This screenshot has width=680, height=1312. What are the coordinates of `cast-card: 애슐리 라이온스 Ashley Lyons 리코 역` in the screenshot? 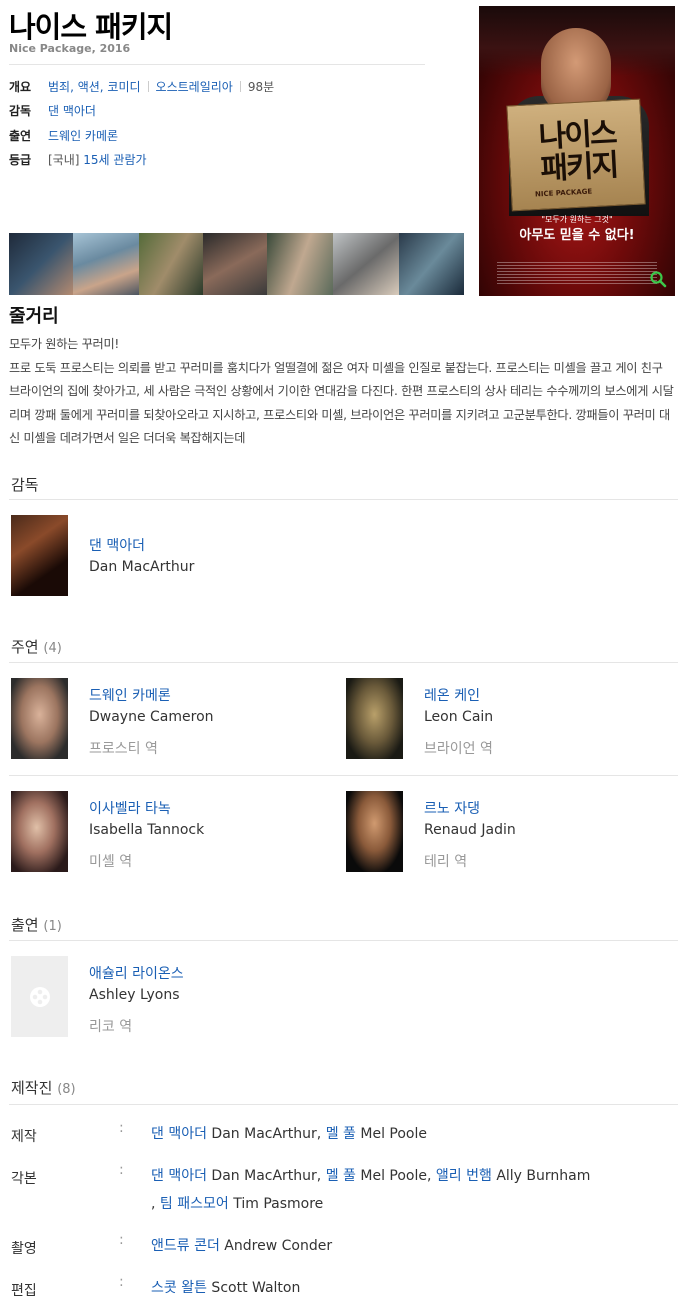 It's located at (97, 996).